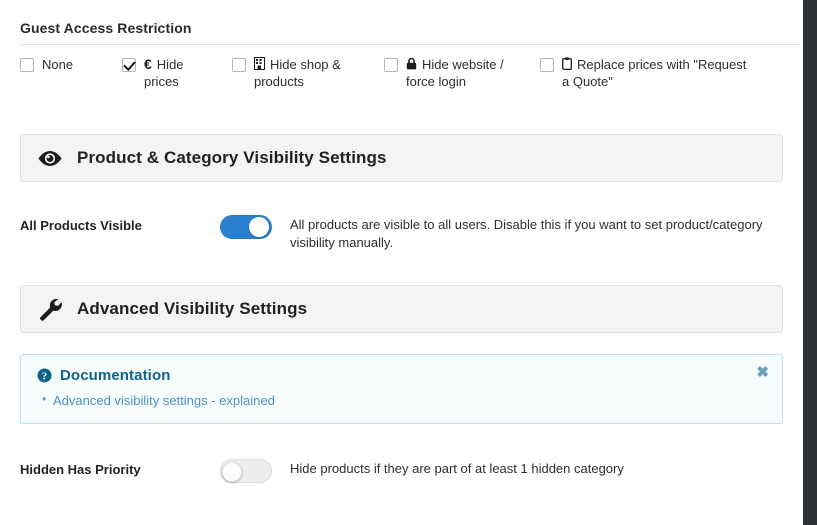  I want to click on guest-access-none-label: None, so click(58, 64).